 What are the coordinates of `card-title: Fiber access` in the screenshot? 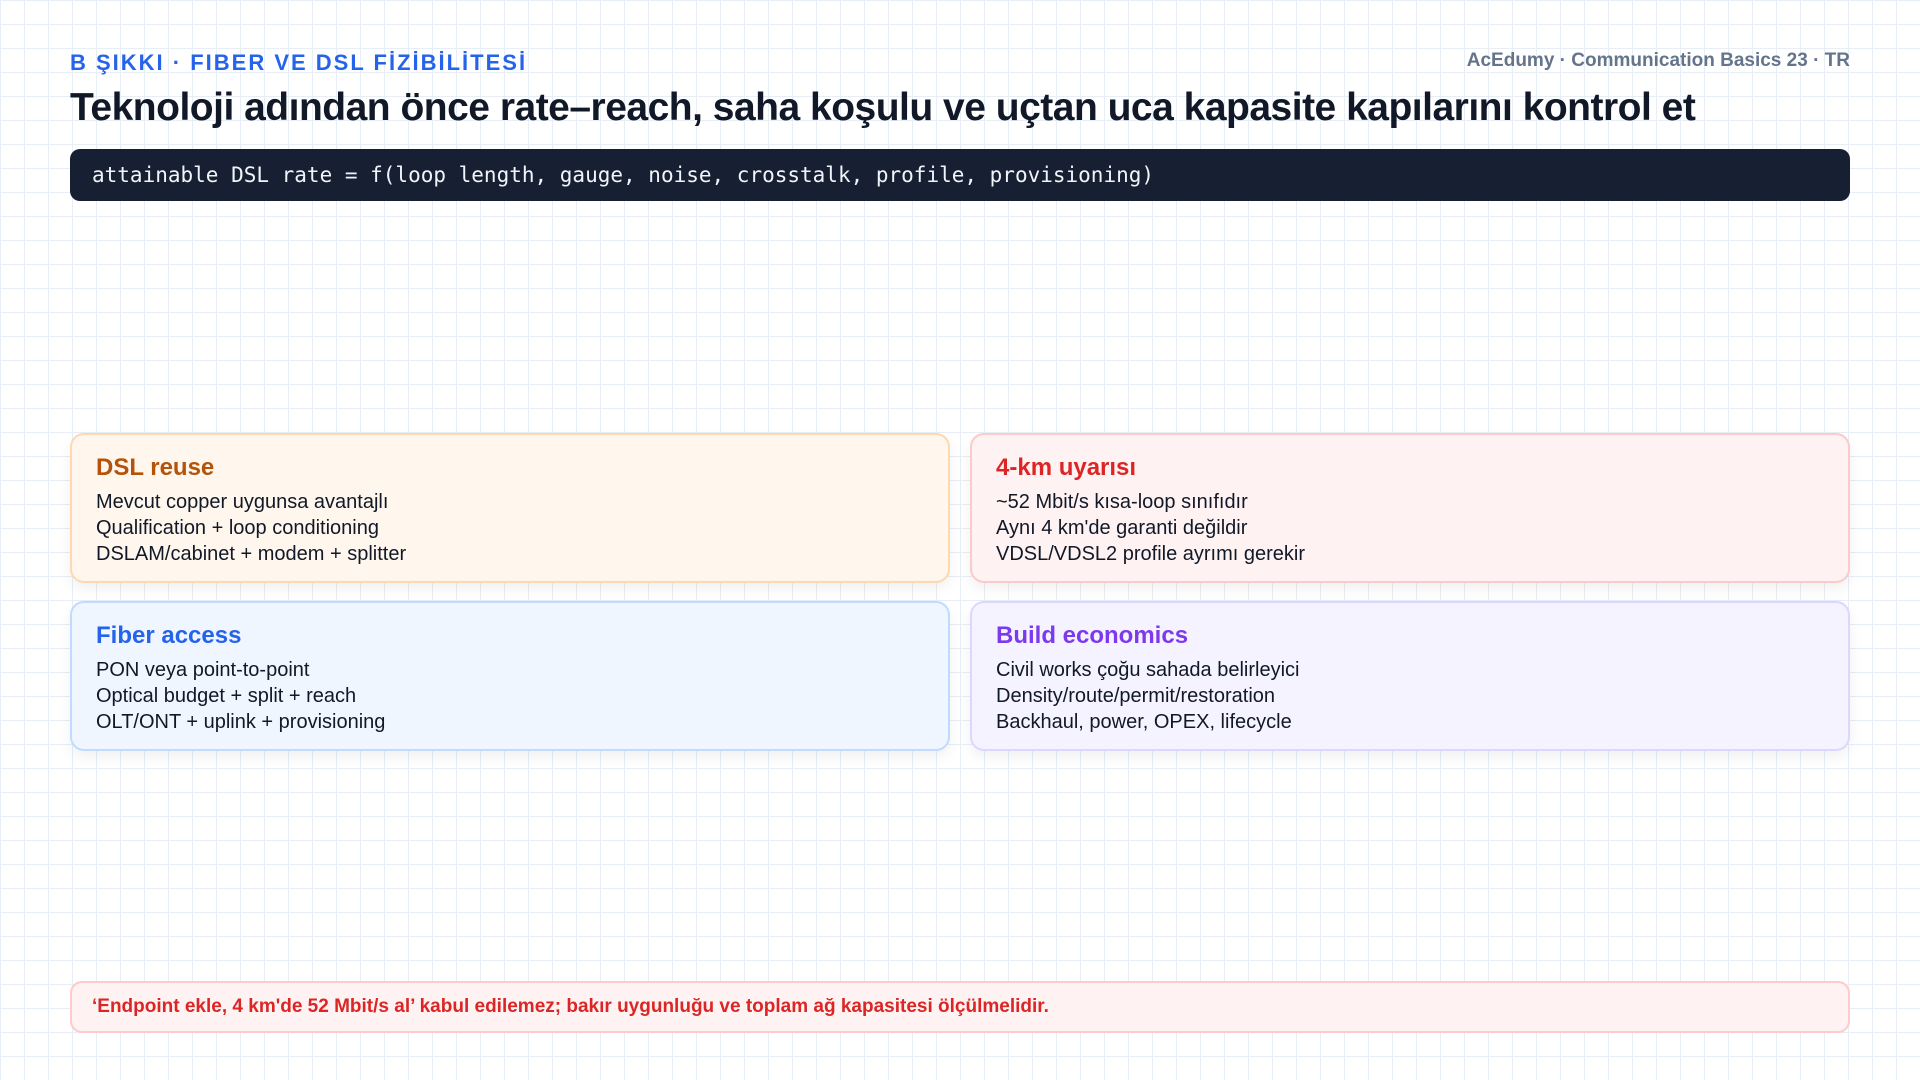 It's located at (169, 635).